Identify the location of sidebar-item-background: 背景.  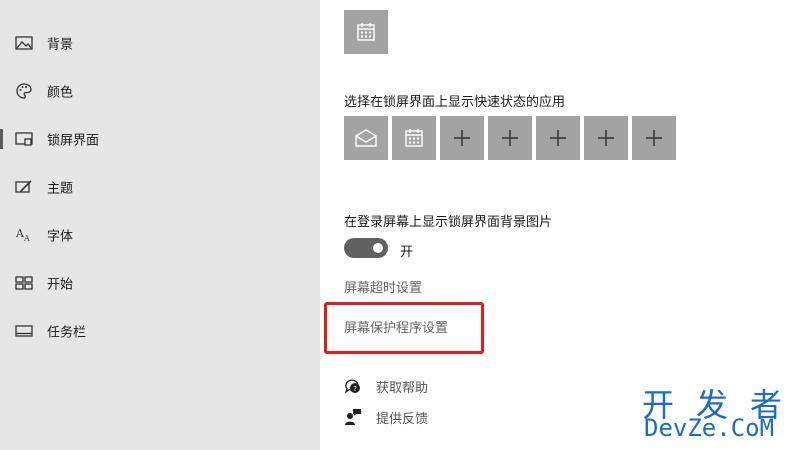
(160, 43).